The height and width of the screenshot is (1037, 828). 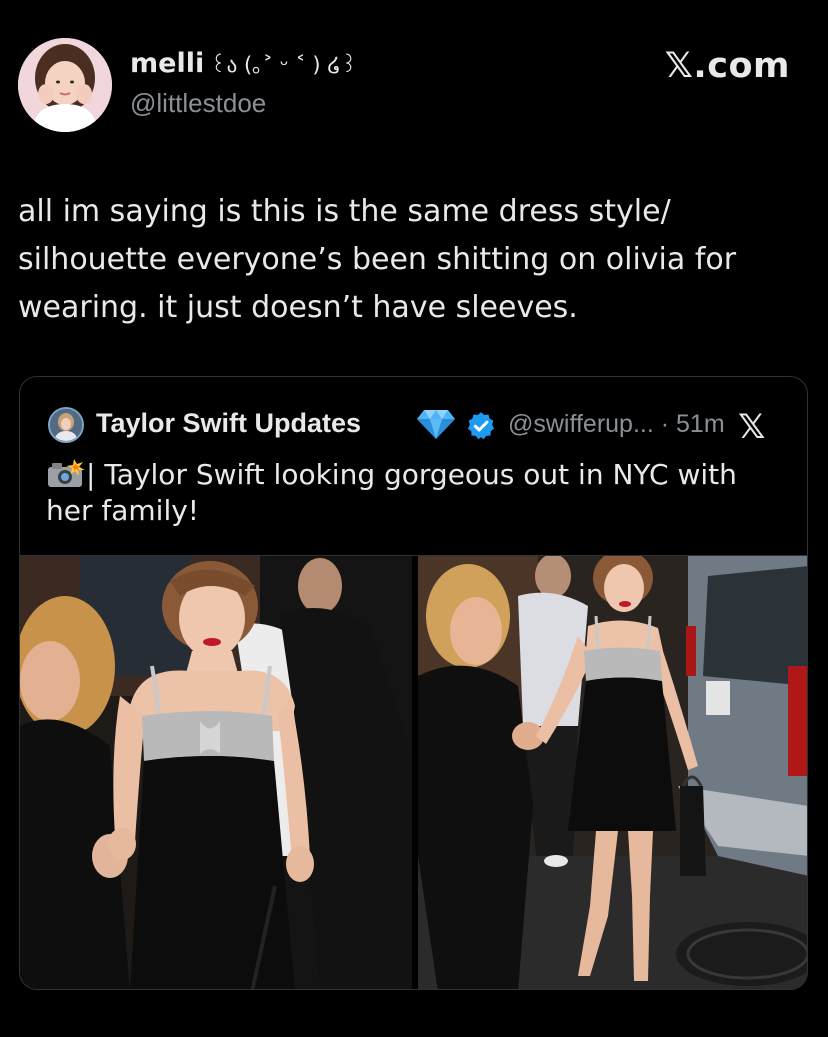 I want to click on quoted-author-name: Taylor Swift Updates, so click(x=228, y=423).